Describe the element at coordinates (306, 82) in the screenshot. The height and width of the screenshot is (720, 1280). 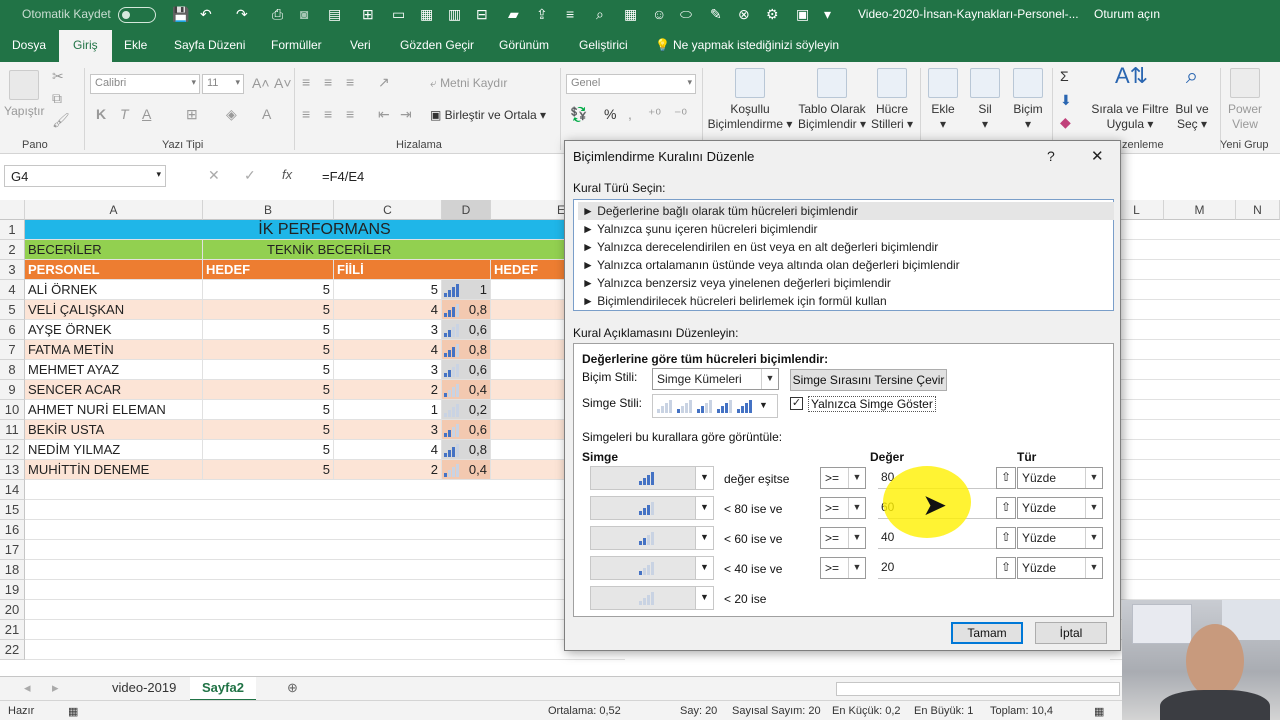
I see `align-top-icon: ≡` at that location.